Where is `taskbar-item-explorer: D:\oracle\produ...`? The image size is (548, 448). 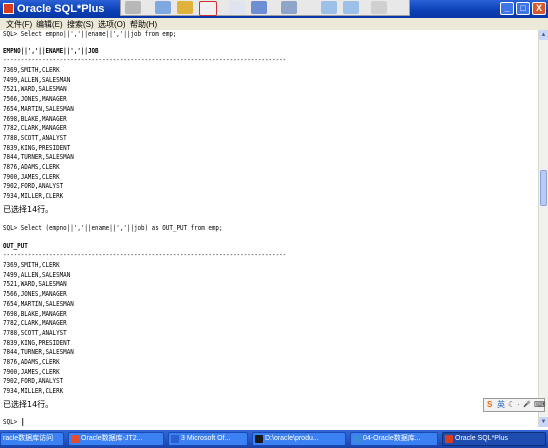
taskbar-item-explorer: D:\oracle\produ... is located at coordinates (299, 439).